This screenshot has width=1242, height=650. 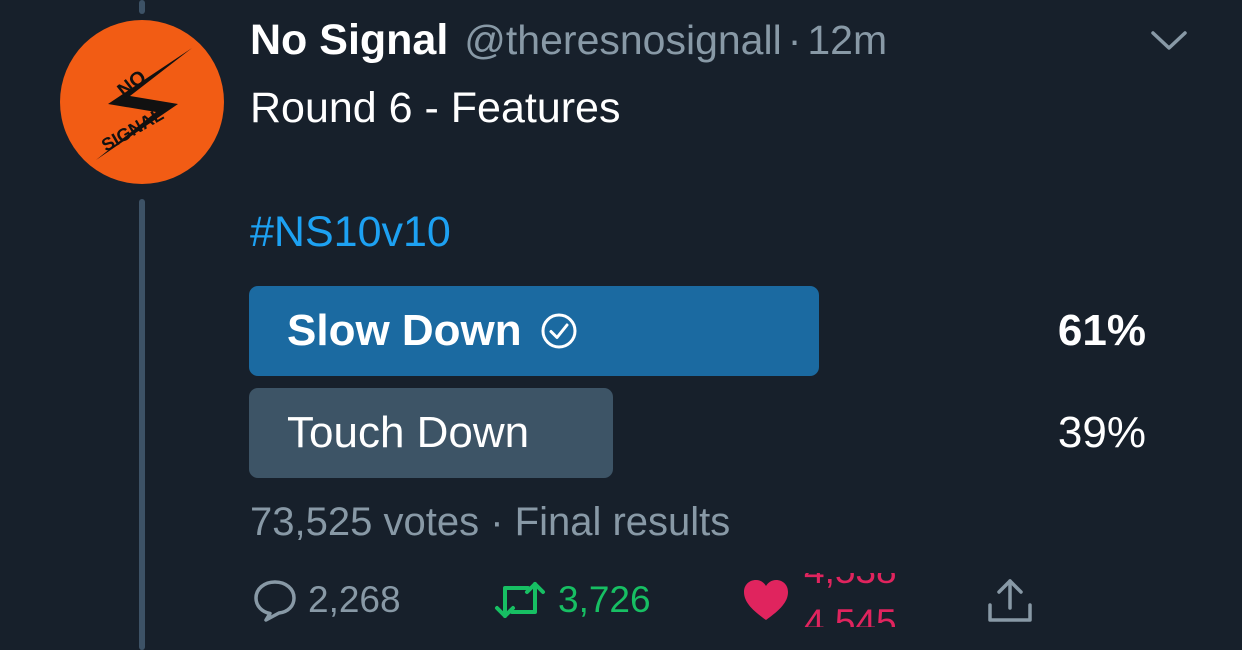 What do you see at coordinates (534, 331) in the screenshot?
I see `poll-option-winner: Slow Down` at bounding box center [534, 331].